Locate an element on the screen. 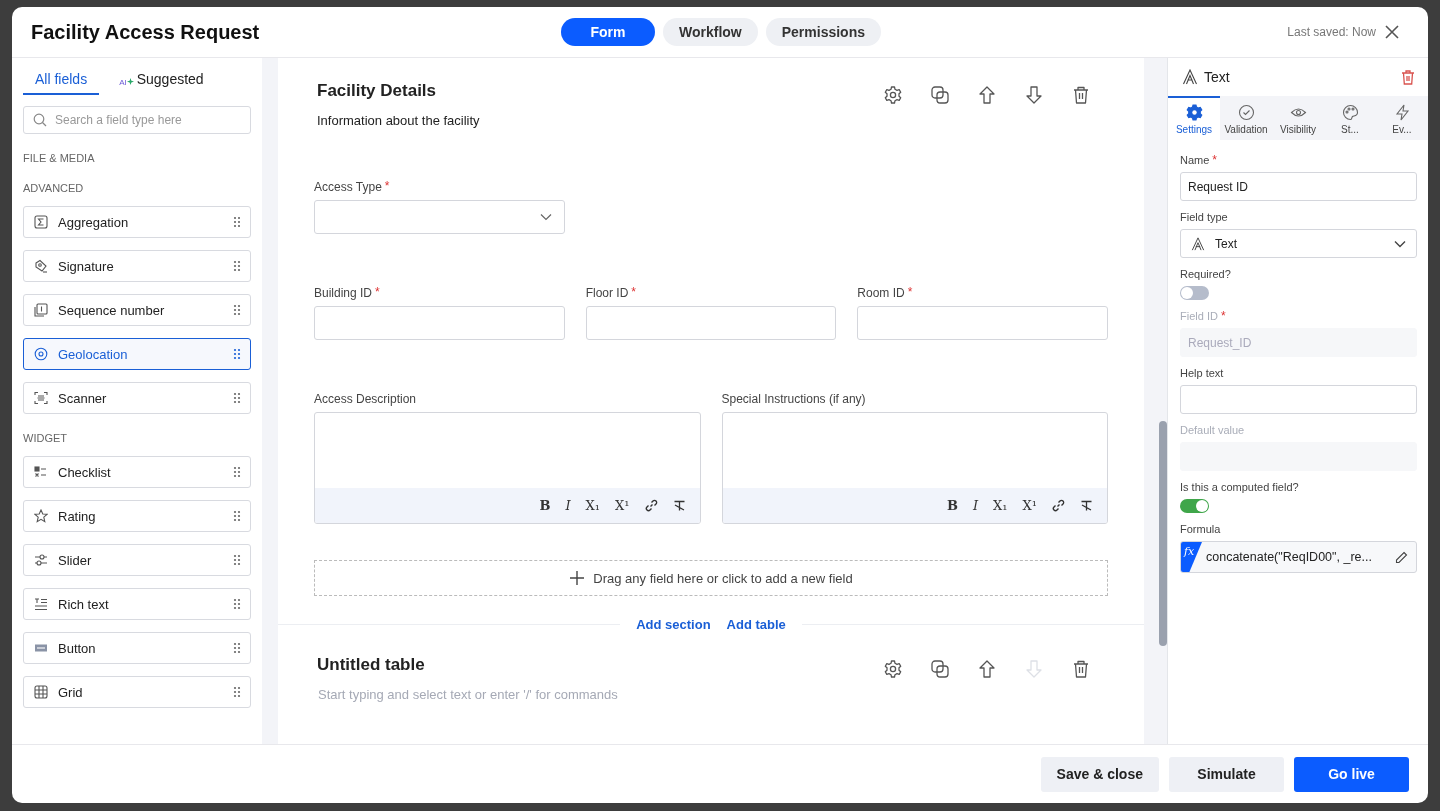 The width and height of the screenshot is (1440, 811). sidebar-tab: All fields is located at coordinates (61, 83).